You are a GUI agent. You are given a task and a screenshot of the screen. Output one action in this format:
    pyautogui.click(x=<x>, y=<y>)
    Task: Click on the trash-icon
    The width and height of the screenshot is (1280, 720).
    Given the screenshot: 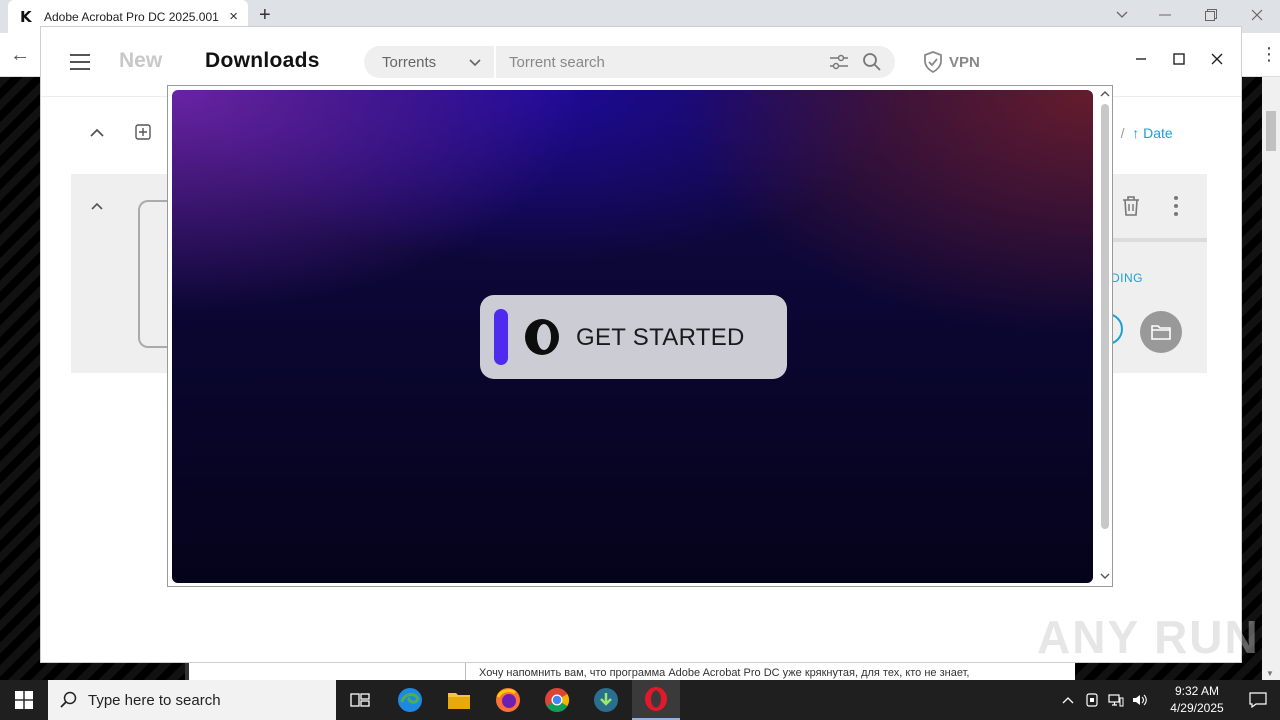 What is the action you would take?
    pyautogui.click(x=1131, y=206)
    